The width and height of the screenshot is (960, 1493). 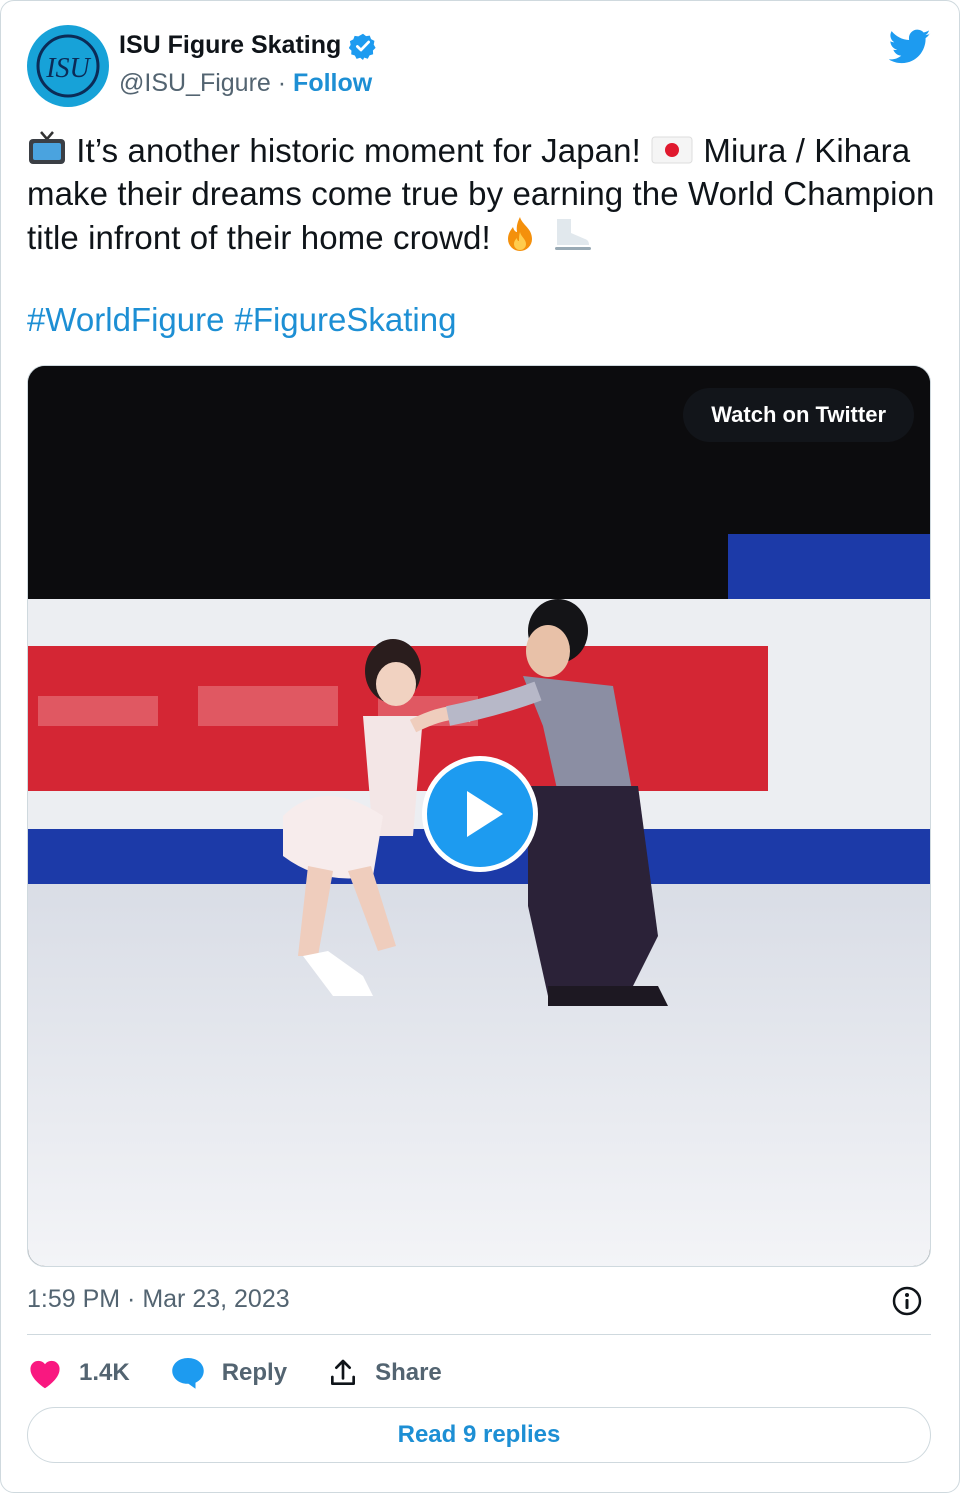 I want to click on handle-row: @ISU_Figure · Follow, so click(x=245, y=83).